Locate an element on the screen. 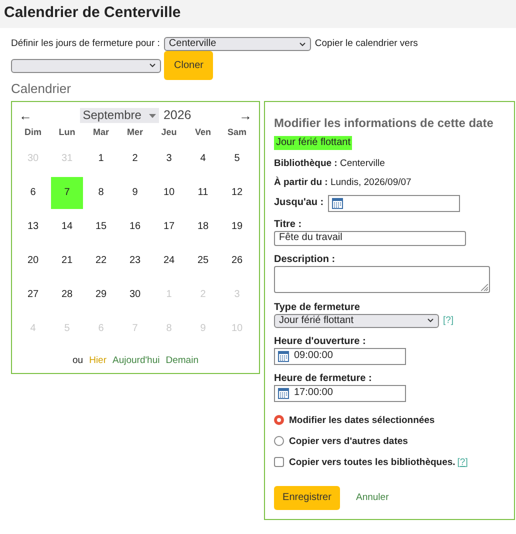  option-label: Copier vers toutes les bibliothèques. is located at coordinates (372, 462).